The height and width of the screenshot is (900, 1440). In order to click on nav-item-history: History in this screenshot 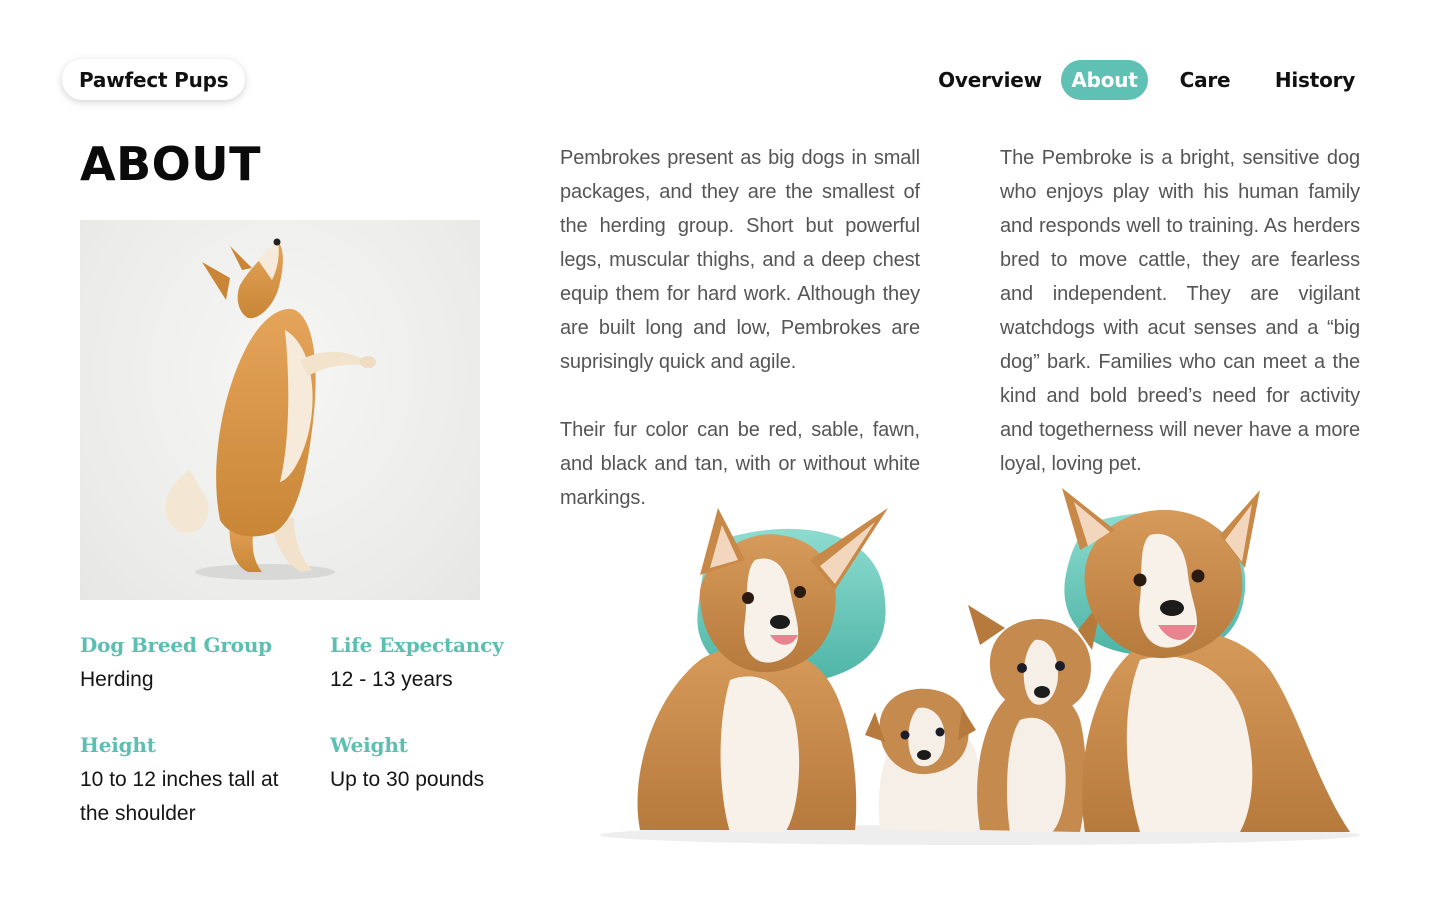, I will do `click(1315, 80)`.